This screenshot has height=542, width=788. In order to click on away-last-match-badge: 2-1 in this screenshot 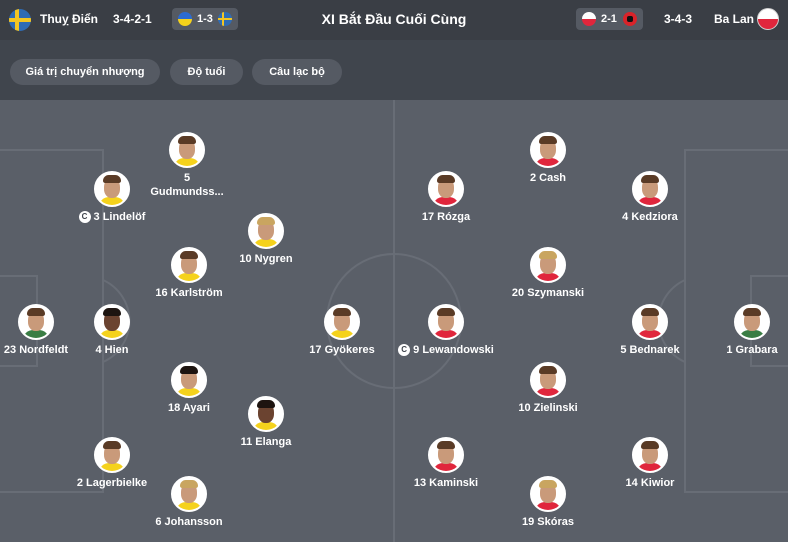, I will do `click(609, 19)`.